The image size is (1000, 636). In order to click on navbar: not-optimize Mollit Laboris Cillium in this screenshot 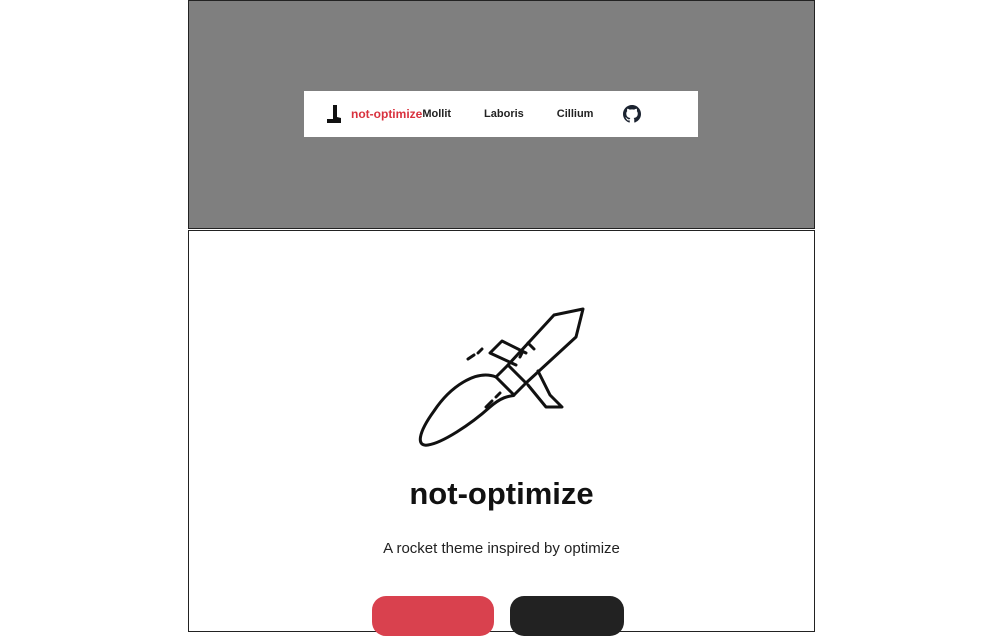, I will do `click(501, 114)`.